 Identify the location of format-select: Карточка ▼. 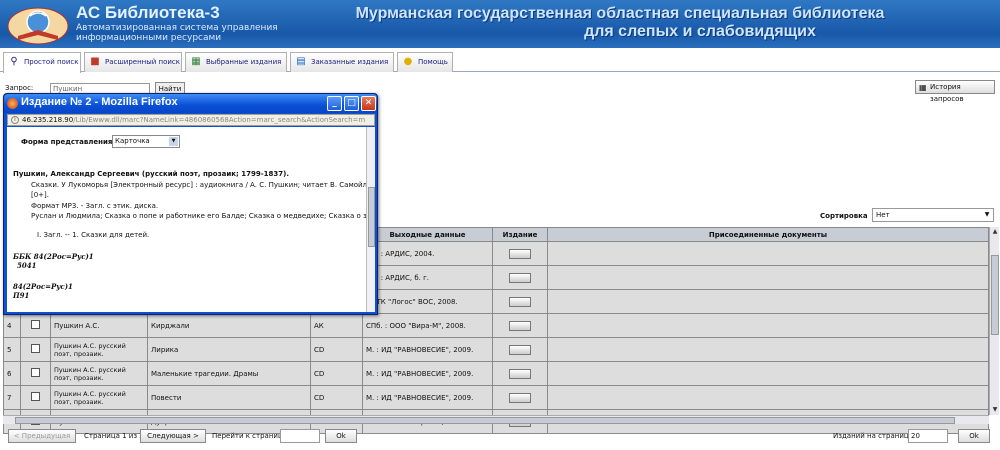
(146, 141).